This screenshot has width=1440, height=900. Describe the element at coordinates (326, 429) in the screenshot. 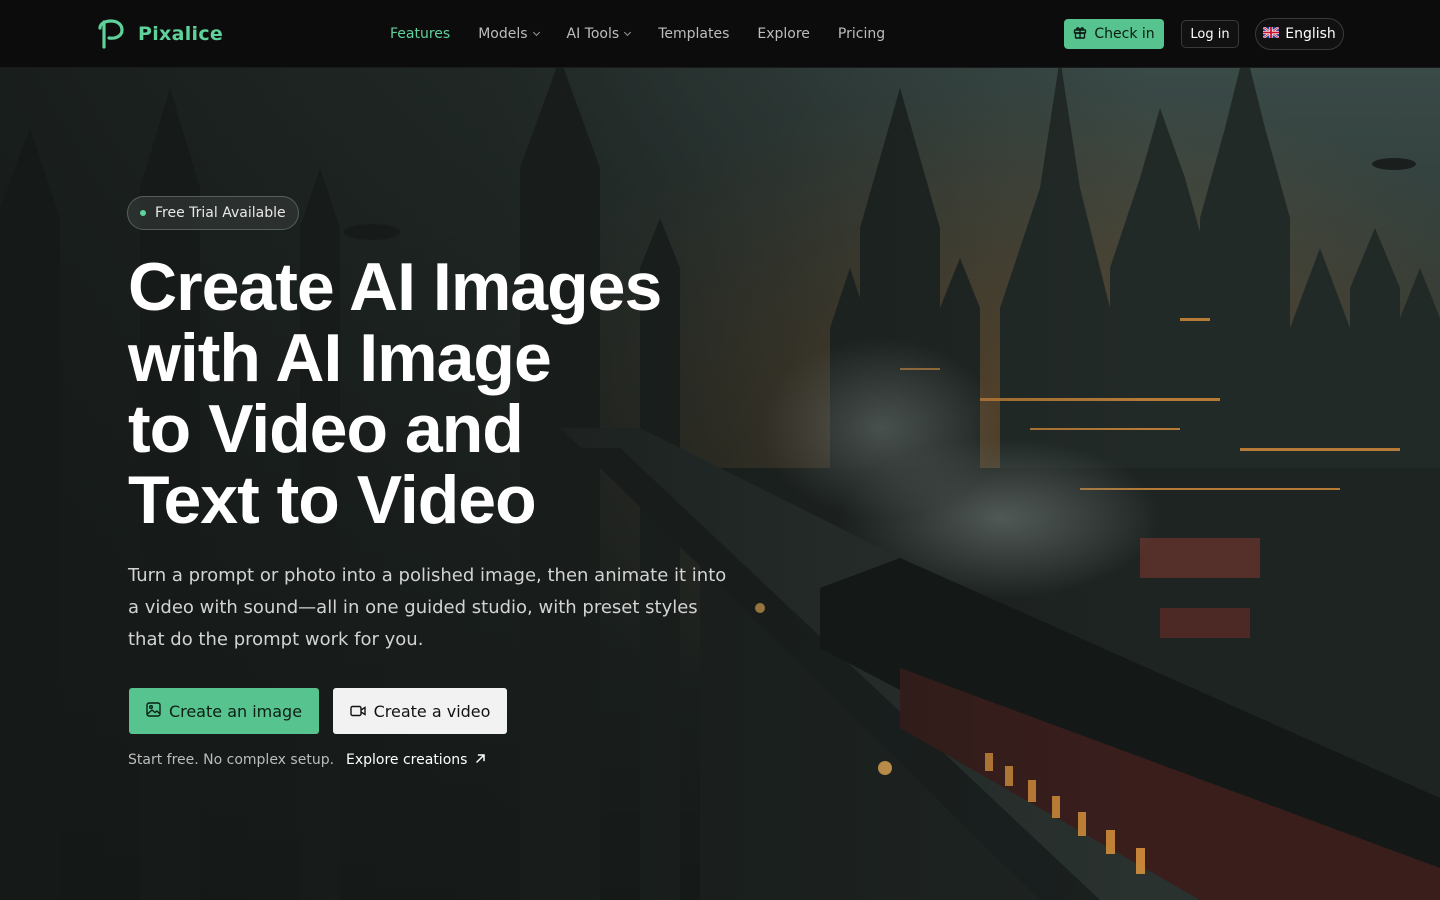

I see `hero-title-line: to Video and` at that location.